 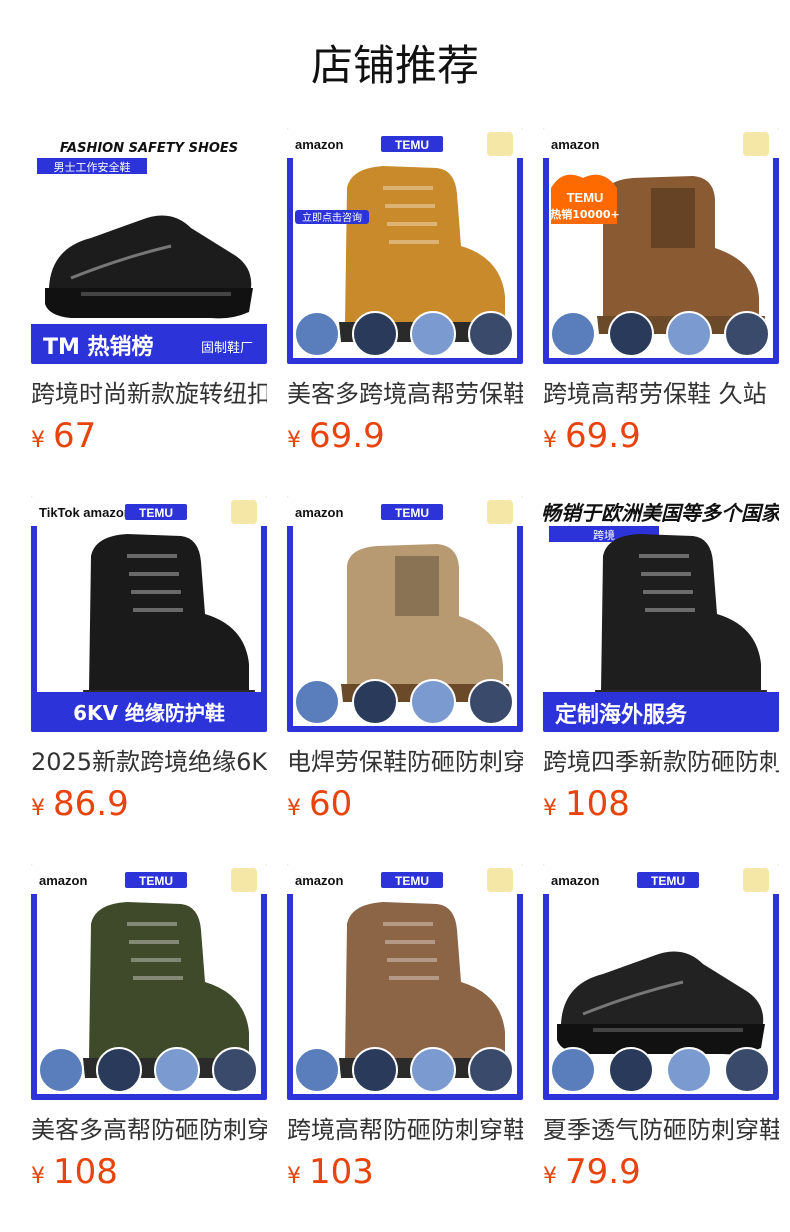 What do you see at coordinates (661, 513) in the screenshot?
I see `image-banner: 畅销于欧洲美国等多个国家` at bounding box center [661, 513].